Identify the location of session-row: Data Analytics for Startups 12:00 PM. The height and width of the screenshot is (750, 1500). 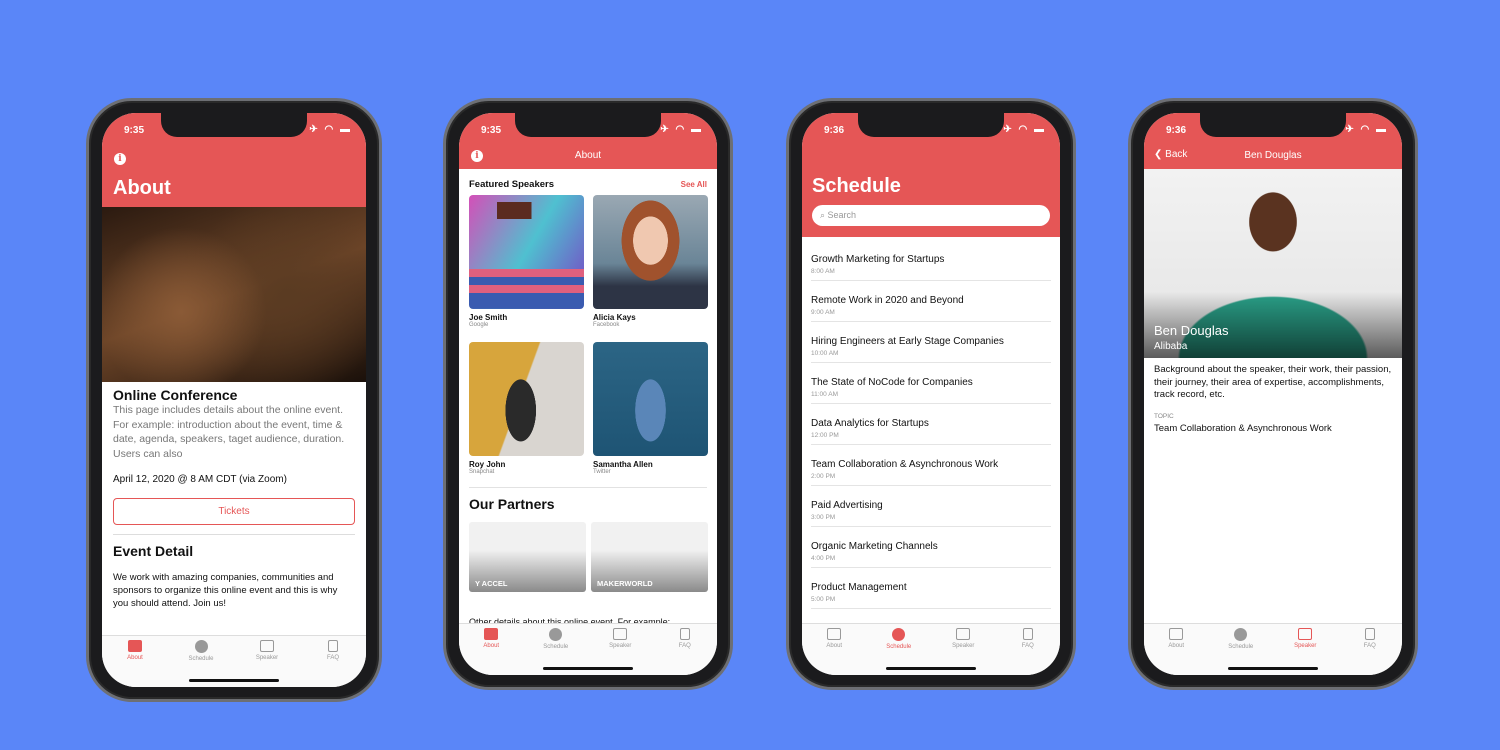
(931, 424).